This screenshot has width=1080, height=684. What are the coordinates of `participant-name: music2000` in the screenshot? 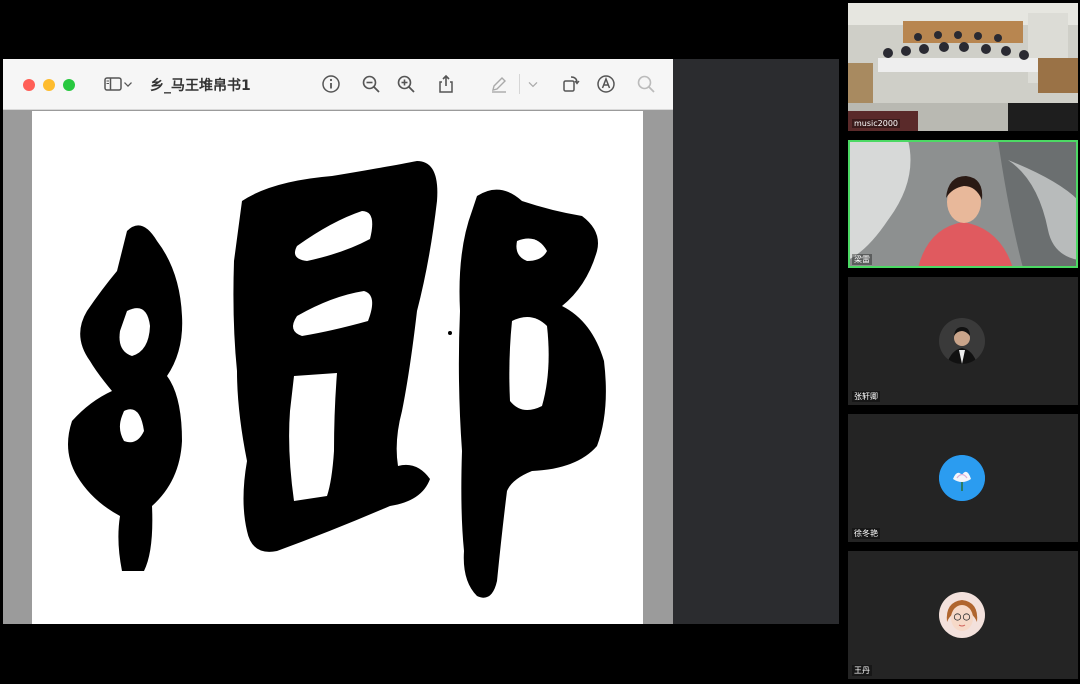 It's located at (876, 123).